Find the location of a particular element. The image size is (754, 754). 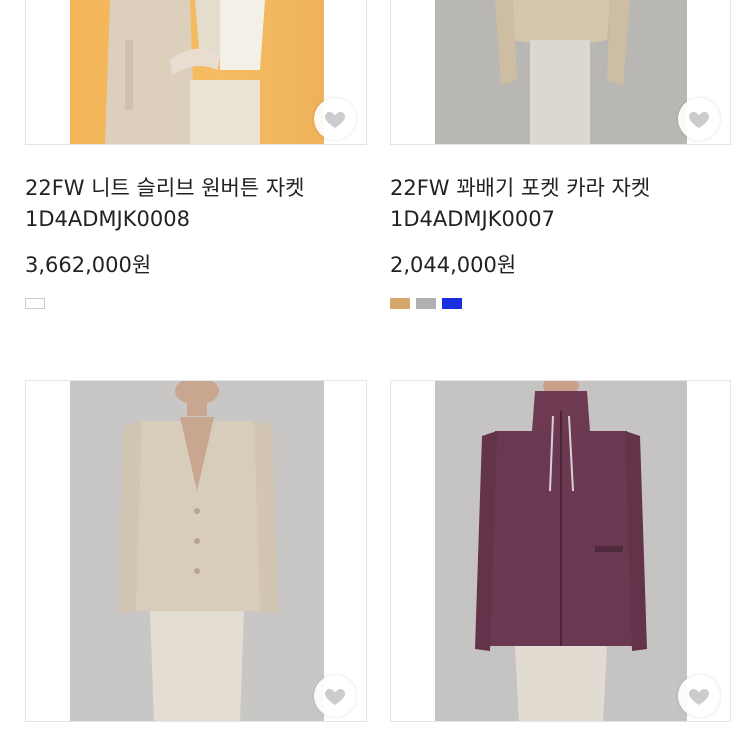

product-code: 1D4ADMJK0008 is located at coordinates (107, 219).